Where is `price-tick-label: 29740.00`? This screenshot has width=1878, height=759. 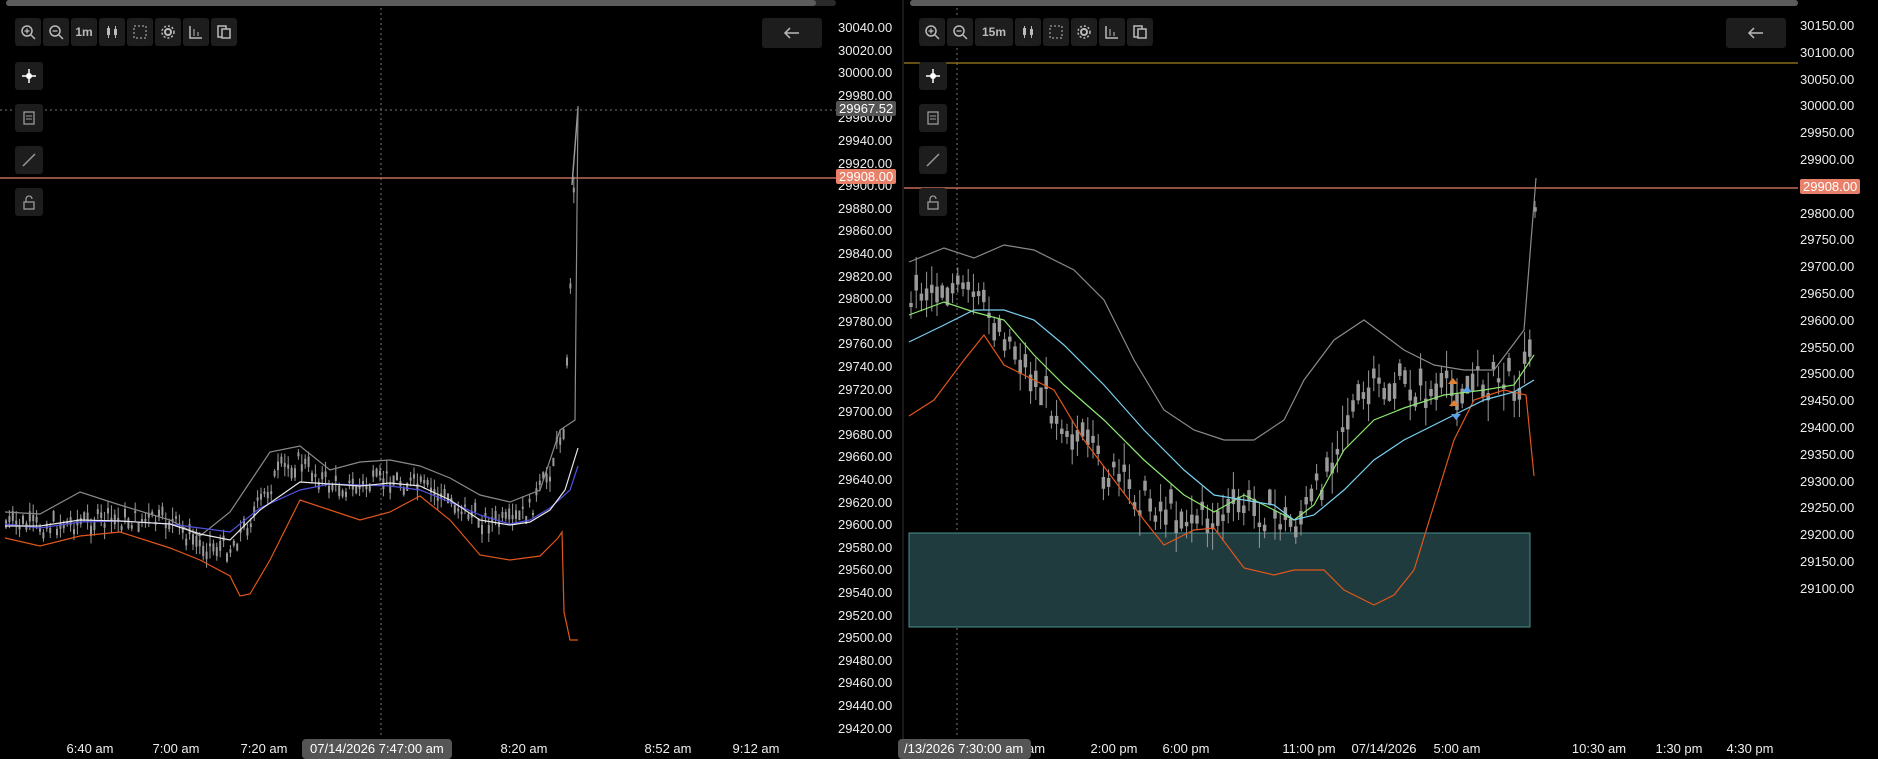 price-tick-label: 29740.00 is located at coordinates (865, 366).